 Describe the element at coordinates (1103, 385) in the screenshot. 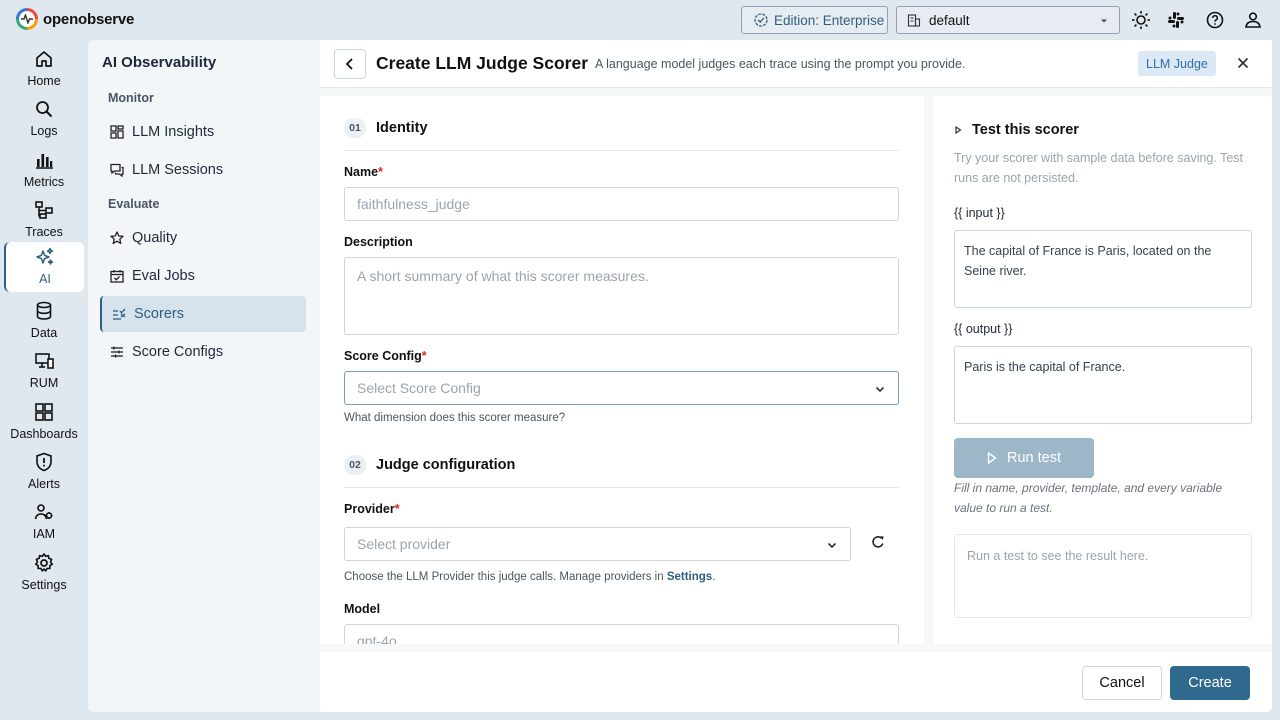

I see `output-variable-textarea: Paris is the capital of France.` at that location.